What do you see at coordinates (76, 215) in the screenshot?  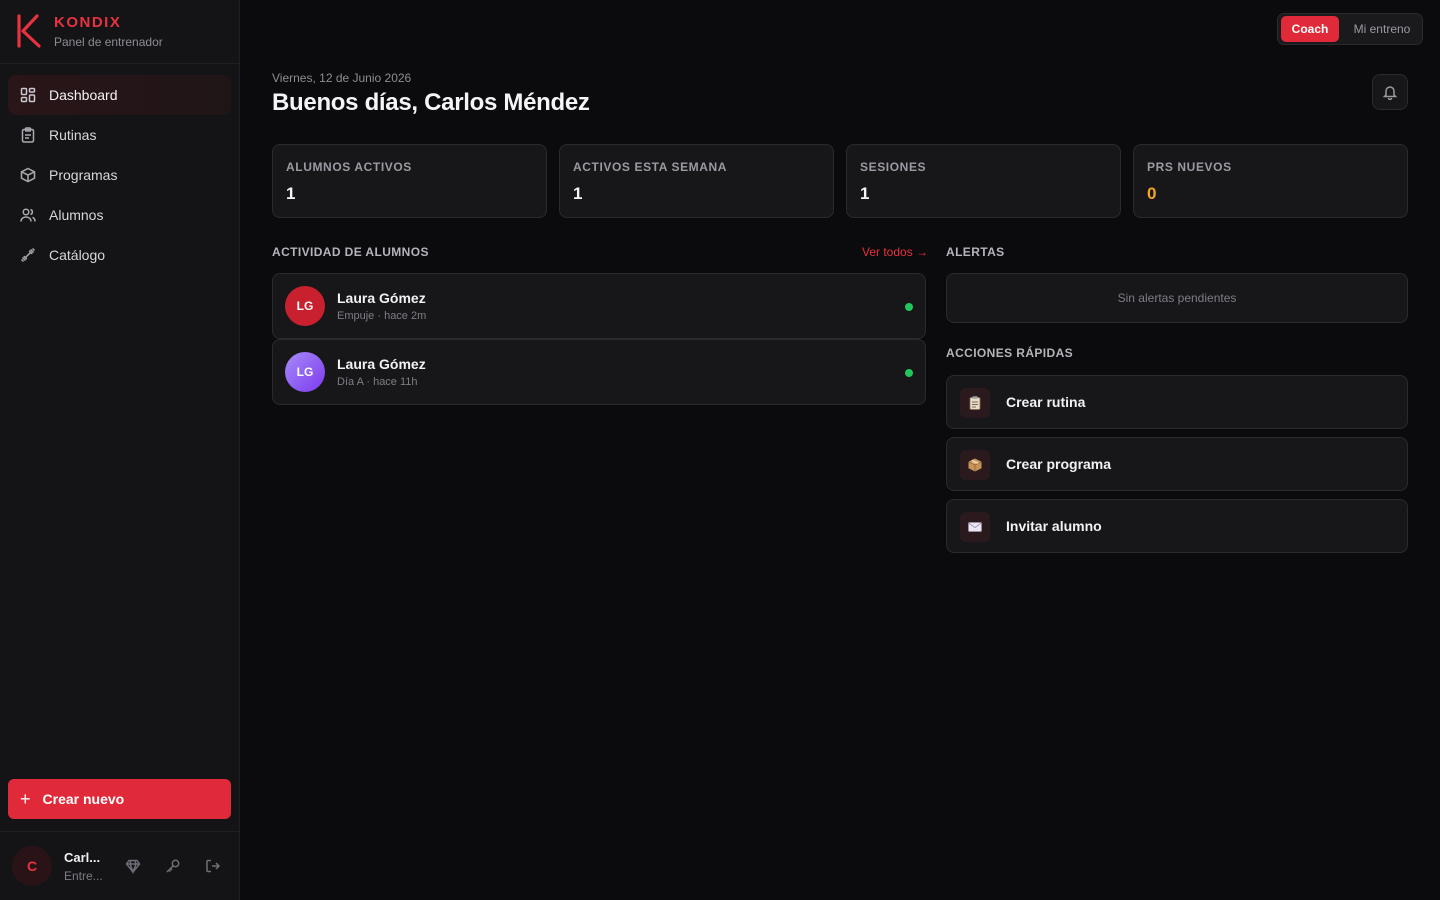 I see `sidebar-item-label: Alumnos` at bounding box center [76, 215].